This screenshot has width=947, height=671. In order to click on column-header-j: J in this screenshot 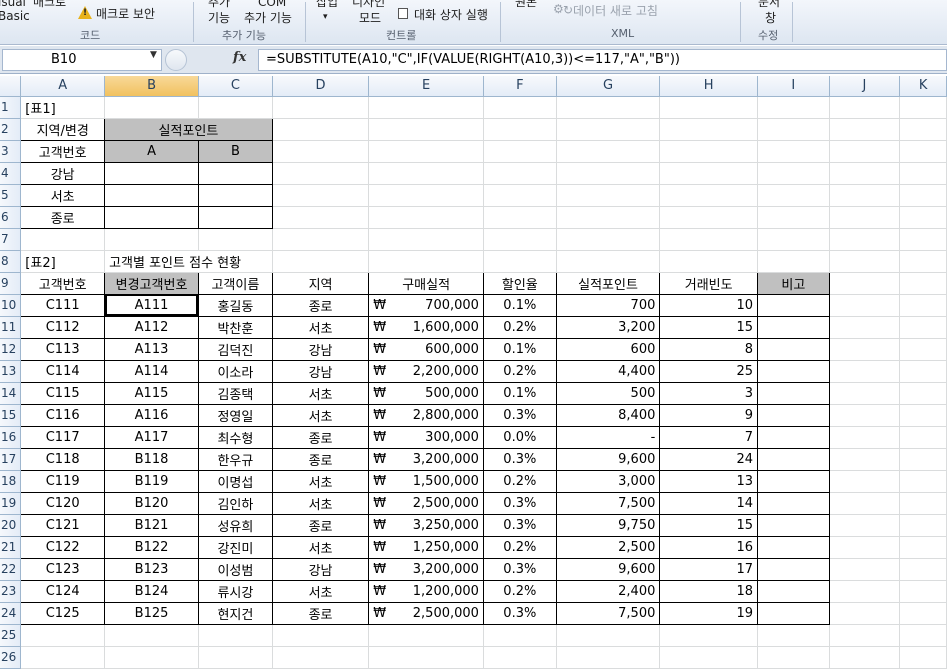, I will do `click(865, 86)`.